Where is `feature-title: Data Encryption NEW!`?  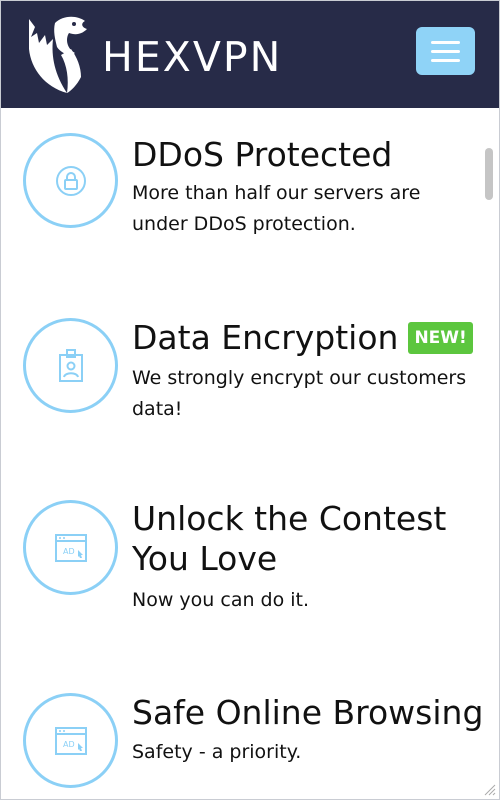
feature-title: Data Encryption NEW! is located at coordinates (302, 338).